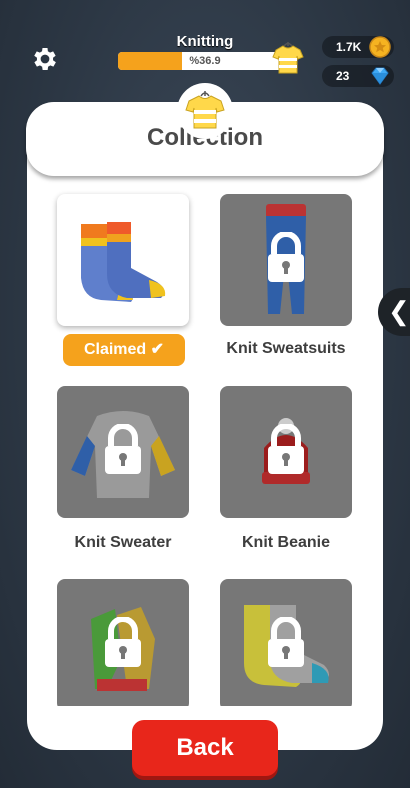 This screenshot has width=410, height=788. What do you see at coordinates (380, 47) in the screenshot?
I see `coin-icon` at bounding box center [380, 47].